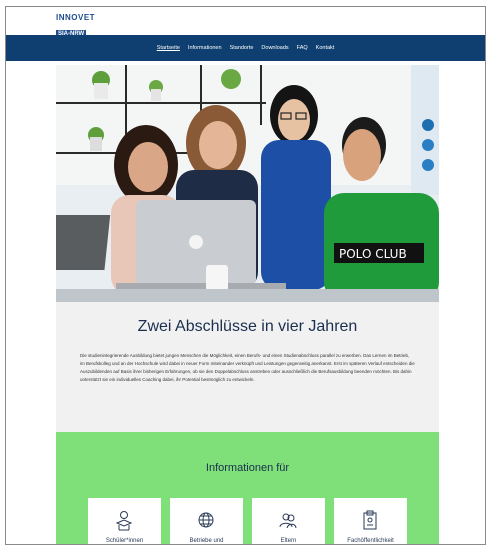 This screenshot has width=490, height=545. I want to click on shirt-text: POLO CLUB, so click(373, 254).